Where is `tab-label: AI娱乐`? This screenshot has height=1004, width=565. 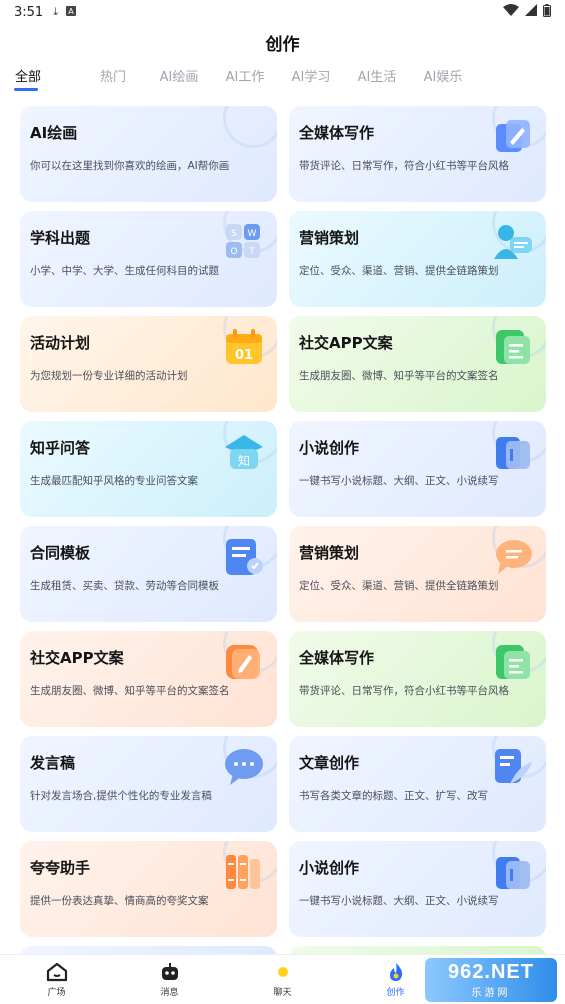
tab-label: AI娱乐 is located at coordinates (443, 77).